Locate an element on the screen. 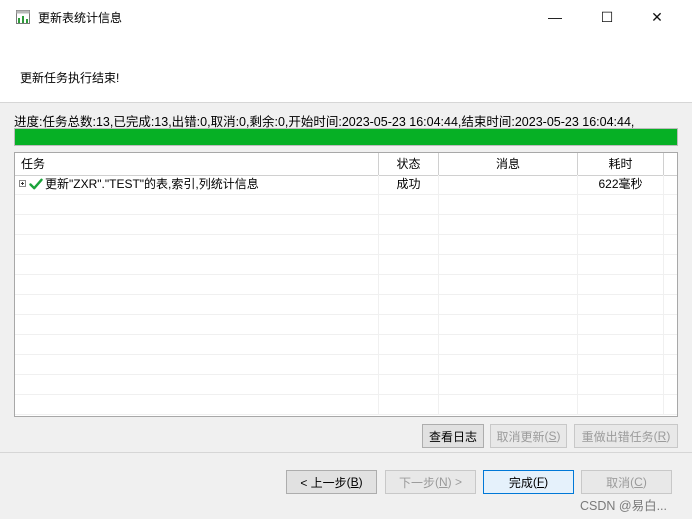 The image size is (692, 519). minimize-button: — is located at coordinates (555, 17).